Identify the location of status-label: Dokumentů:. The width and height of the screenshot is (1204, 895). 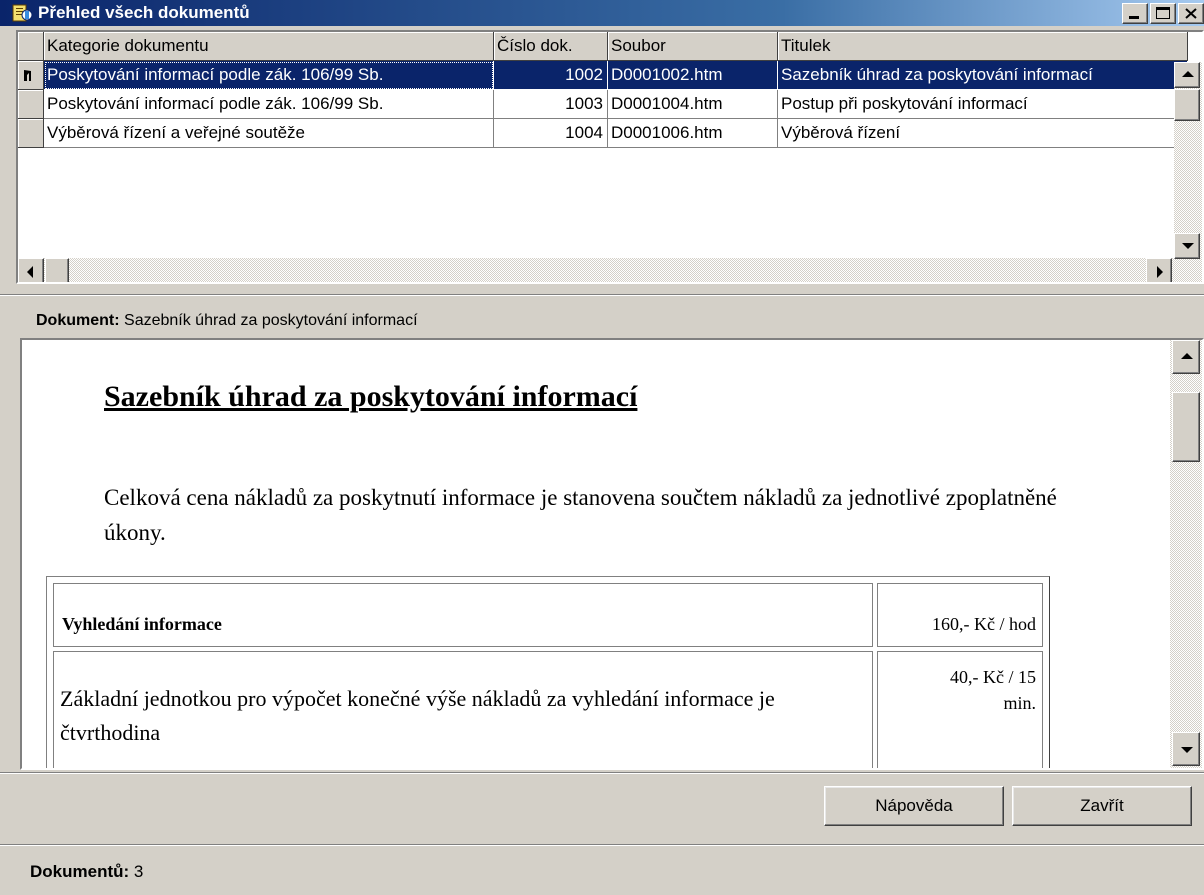
(80, 871).